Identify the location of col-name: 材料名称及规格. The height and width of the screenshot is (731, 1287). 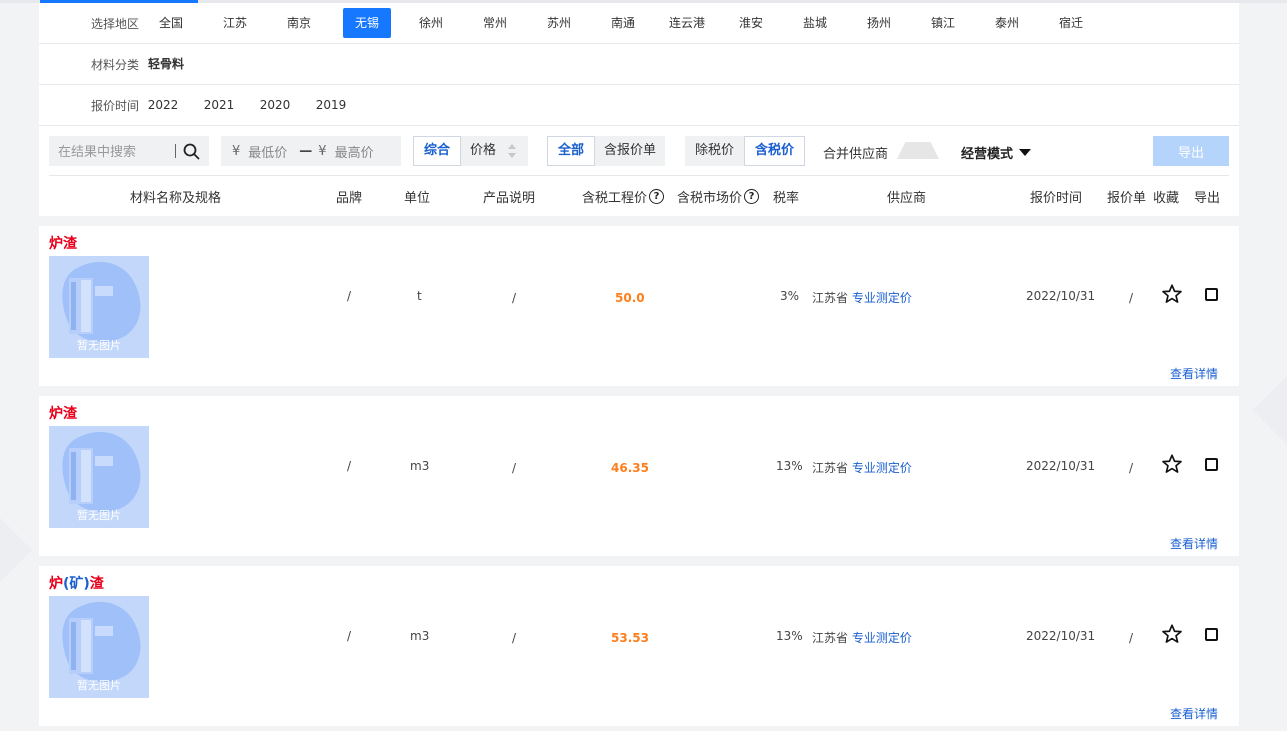
(176, 198).